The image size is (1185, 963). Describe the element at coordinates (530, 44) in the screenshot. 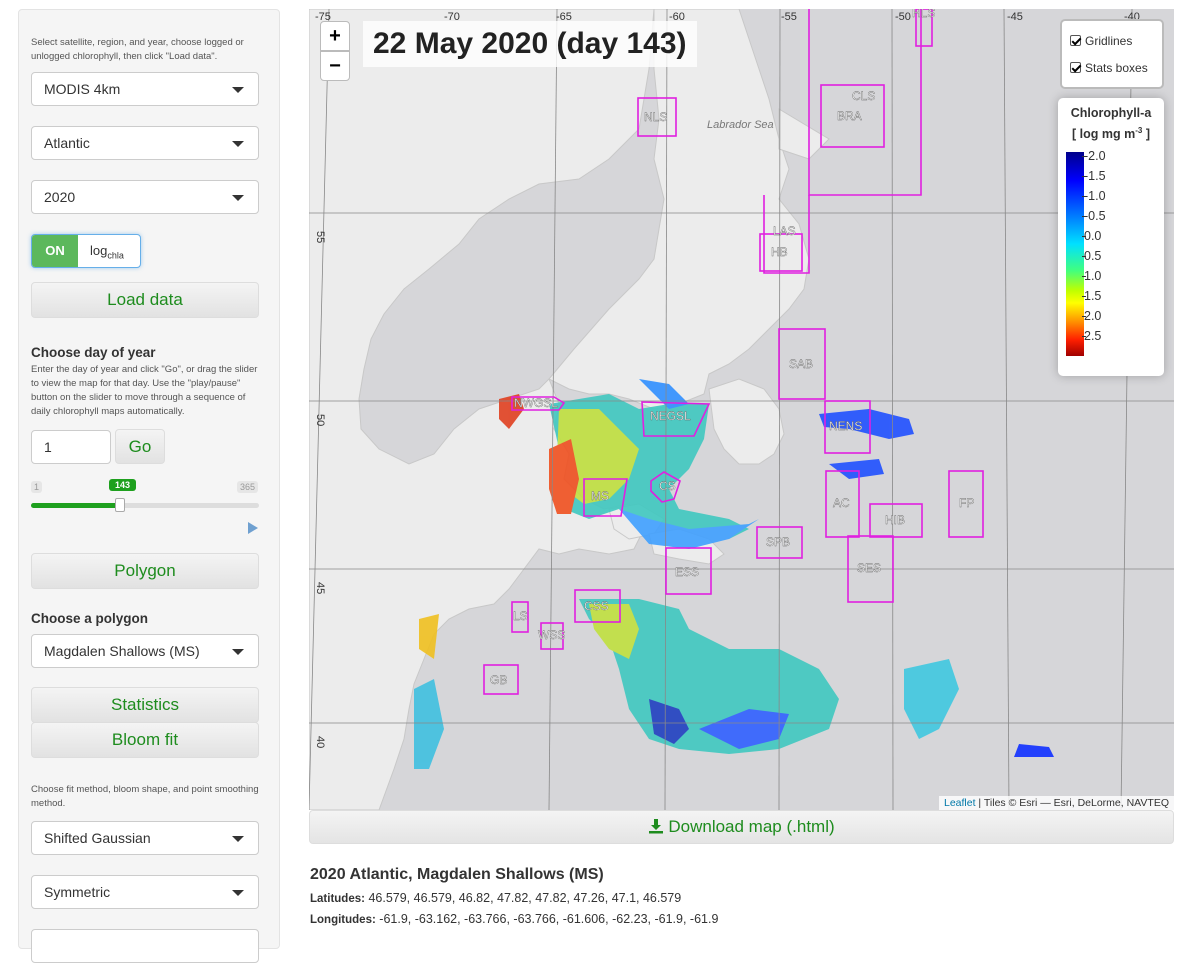

I see `map-date-title: 22 May 2020 (day 143)` at that location.